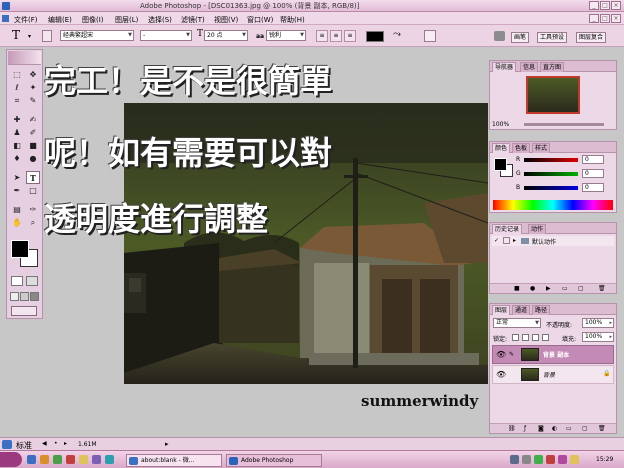  What do you see at coordinates (581, 288) in the screenshot?
I see `new-action-icon: ▢` at bounding box center [581, 288].